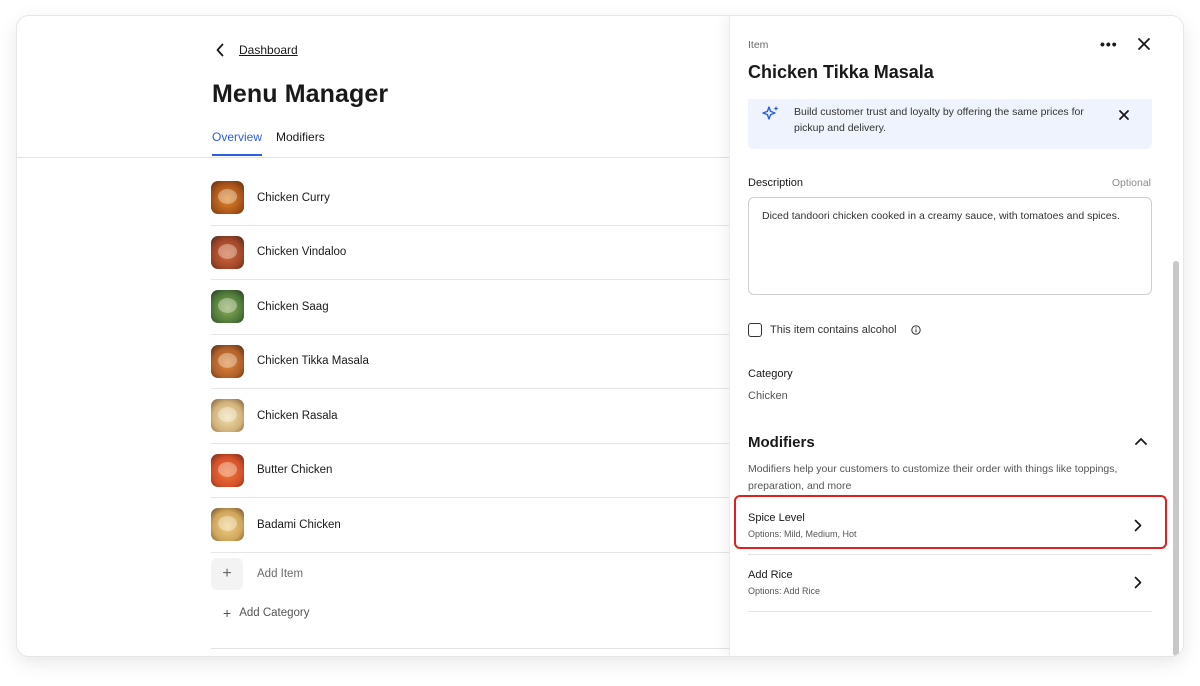  I want to click on modifiers-heading: Modifiers, so click(781, 442).